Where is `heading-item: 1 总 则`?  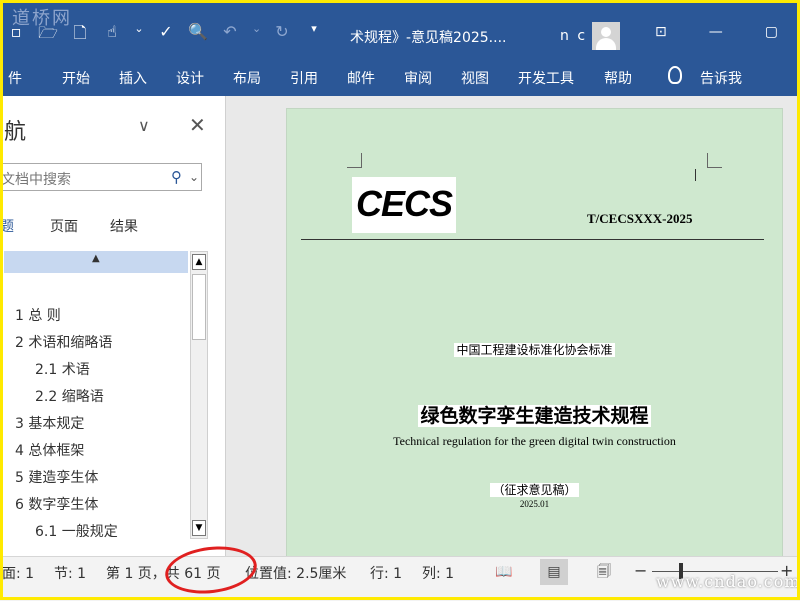
heading-item: 1 总 则 is located at coordinates (38, 315).